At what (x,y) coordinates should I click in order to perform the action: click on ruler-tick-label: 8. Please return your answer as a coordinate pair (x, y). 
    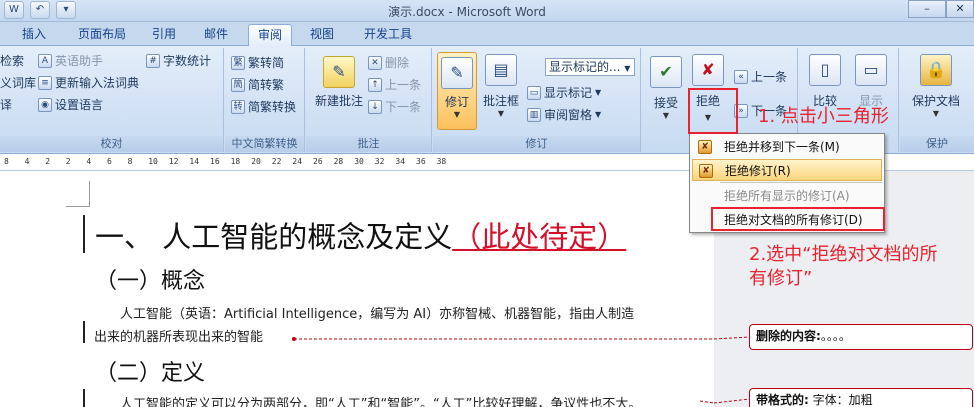
    Looking at the image, I should click on (130, 161).